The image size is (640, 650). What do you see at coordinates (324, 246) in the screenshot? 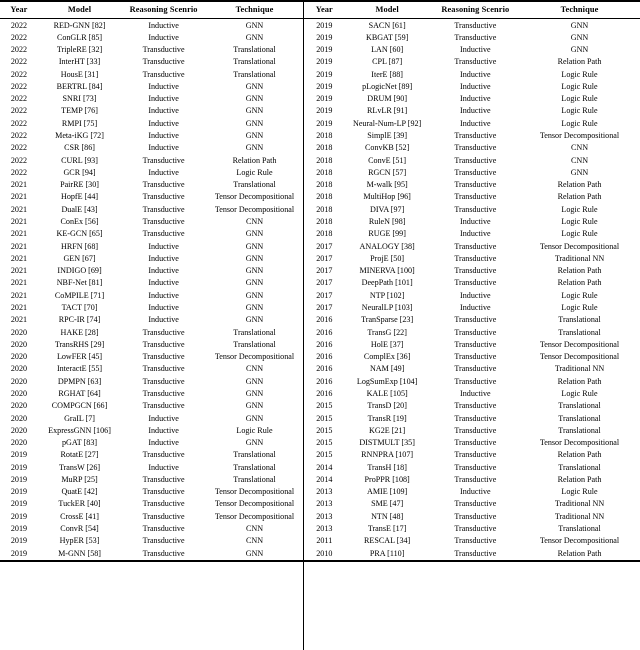
I see `cell-year: 2017` at bounding box center [324, 246].